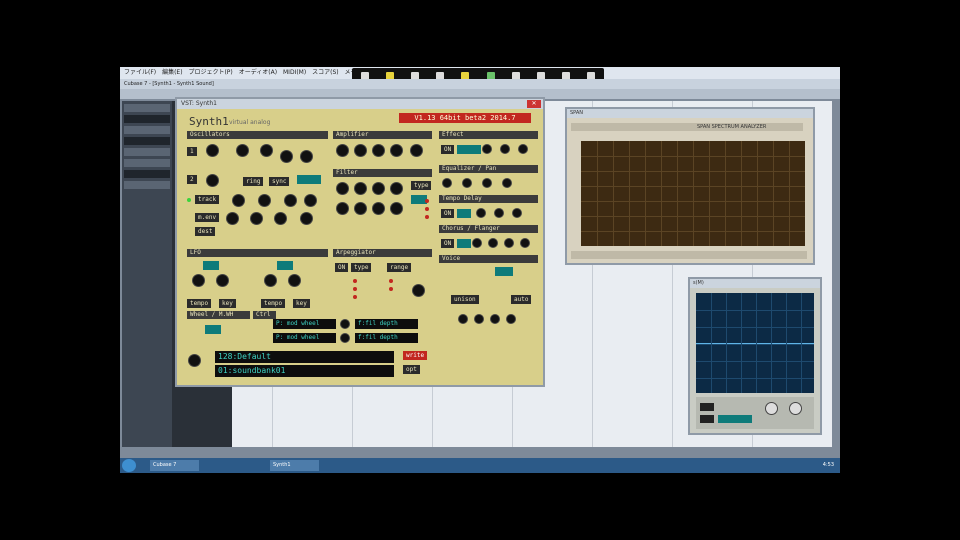  What do you see at coordinates (301, 303) in the screenshot?
I see `lfo2-key-button: key` at bounding box center [301, 303].